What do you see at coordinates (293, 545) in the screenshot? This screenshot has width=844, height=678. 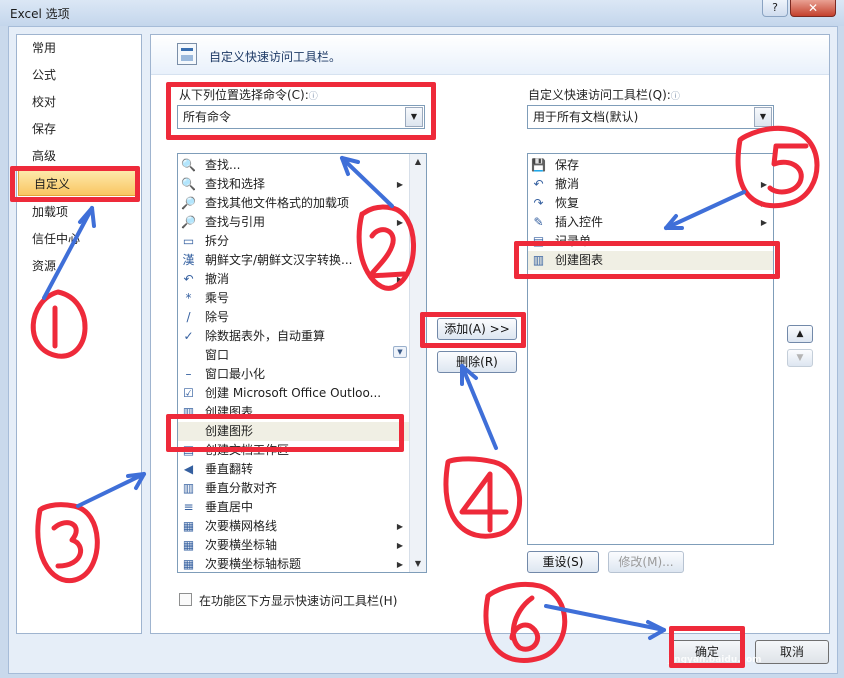 I see `list-item: ▦ 次要横坐标轴 ▶` at bounding box center [293, 545].